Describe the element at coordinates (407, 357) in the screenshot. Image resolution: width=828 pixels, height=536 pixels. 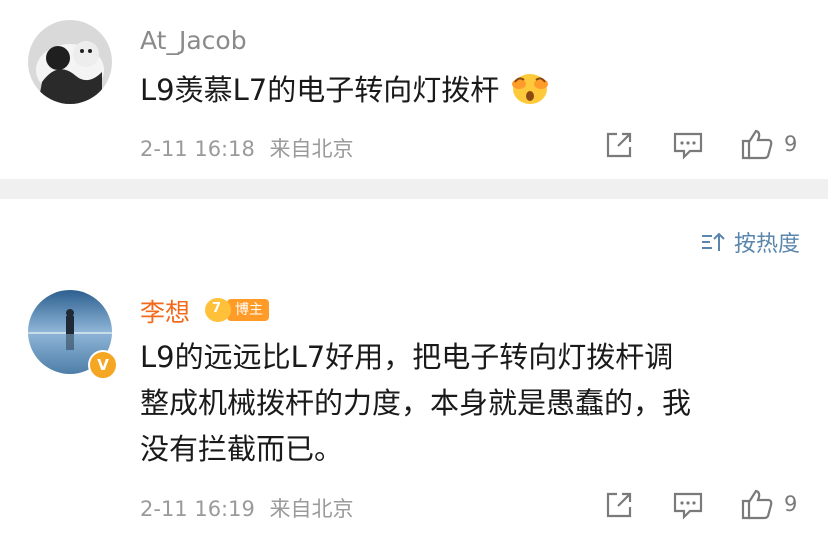
I see `comment-text-line: L9的远远比L7好用，把电子转向灯拨杆调` at that location.